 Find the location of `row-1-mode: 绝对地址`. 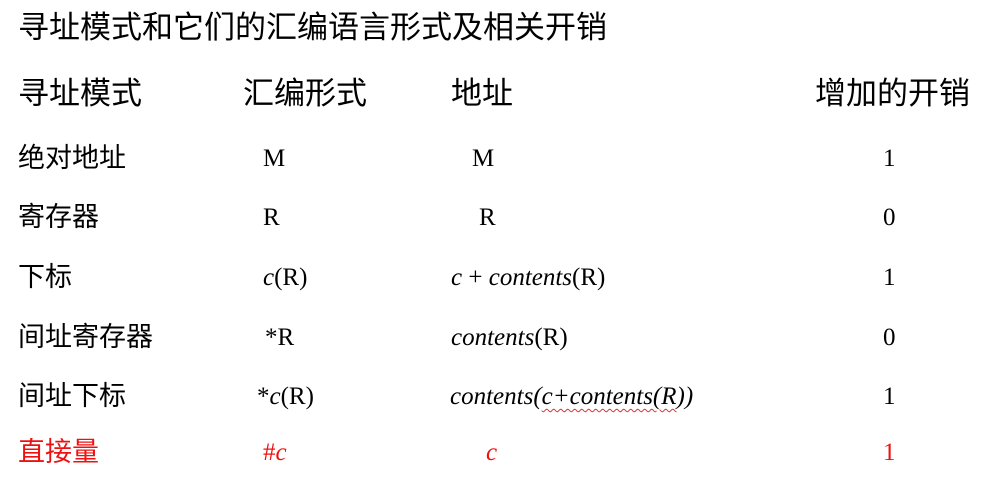

row-1-mode: 绝对地址 is located at coordinates (72, 158).